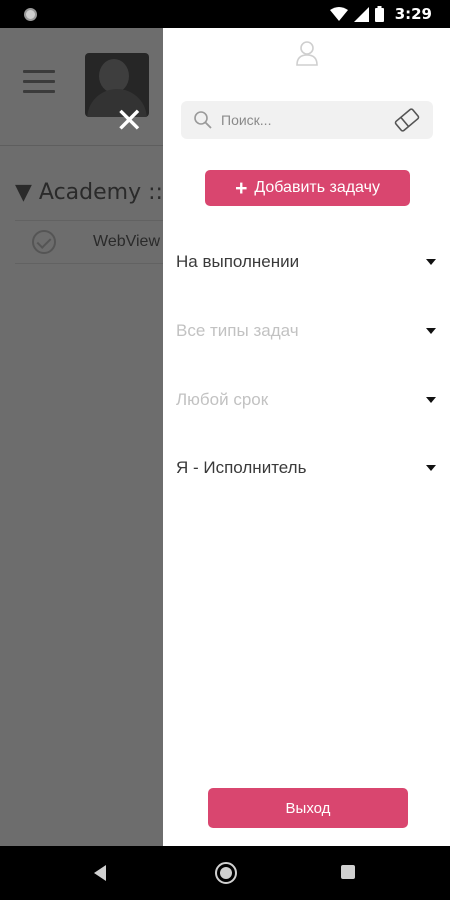  What do you see at coordinates (126, 241) in the screenshot?
I see `list-item-title: WebView` at bounding box center [126, 241].